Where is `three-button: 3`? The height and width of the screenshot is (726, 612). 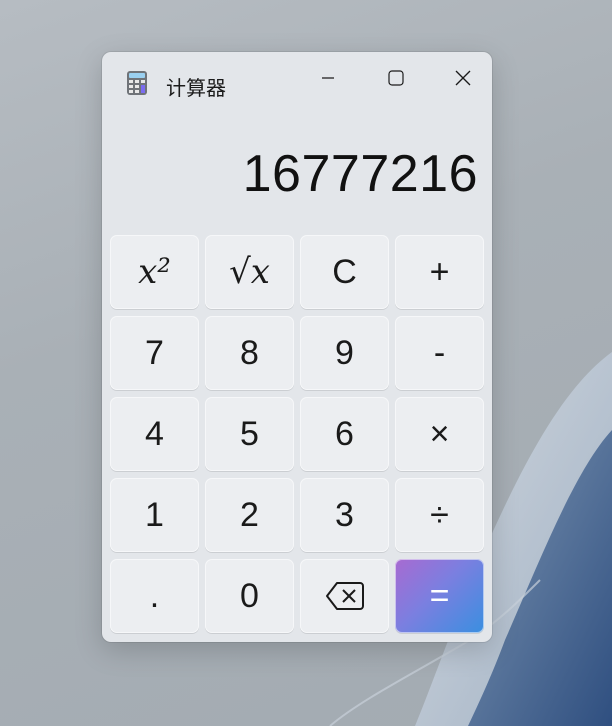
three-button: 3 is located at coordinates (344, 515).